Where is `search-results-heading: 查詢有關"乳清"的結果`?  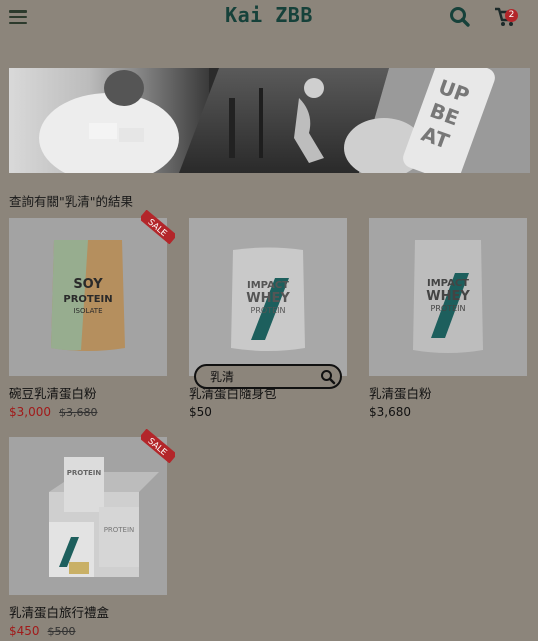
search-results-heading: 查詢有關"乳清"的結果 is located at coordinates (71, 201).